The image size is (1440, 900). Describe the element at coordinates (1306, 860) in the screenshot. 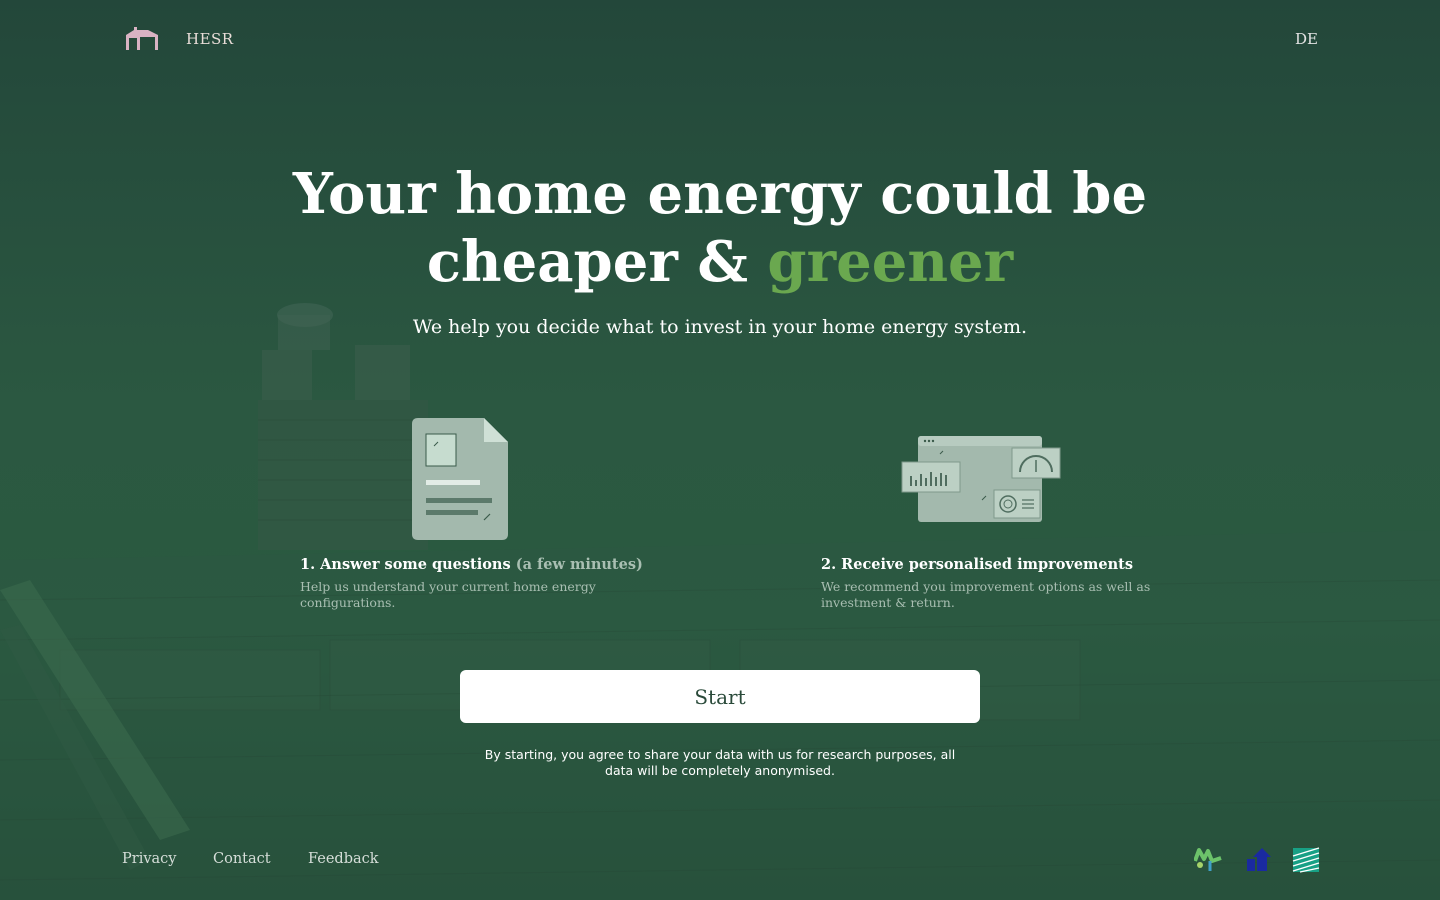

I see `partner-logo-stripes-icon` at that location.